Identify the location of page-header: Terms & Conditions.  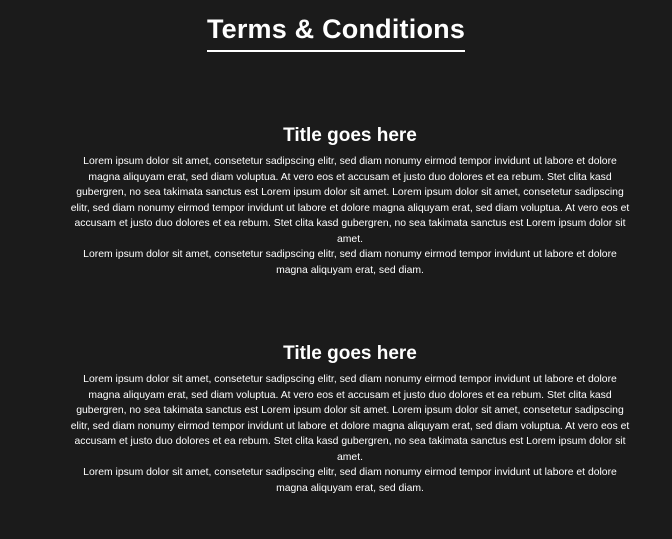
(336, 32).